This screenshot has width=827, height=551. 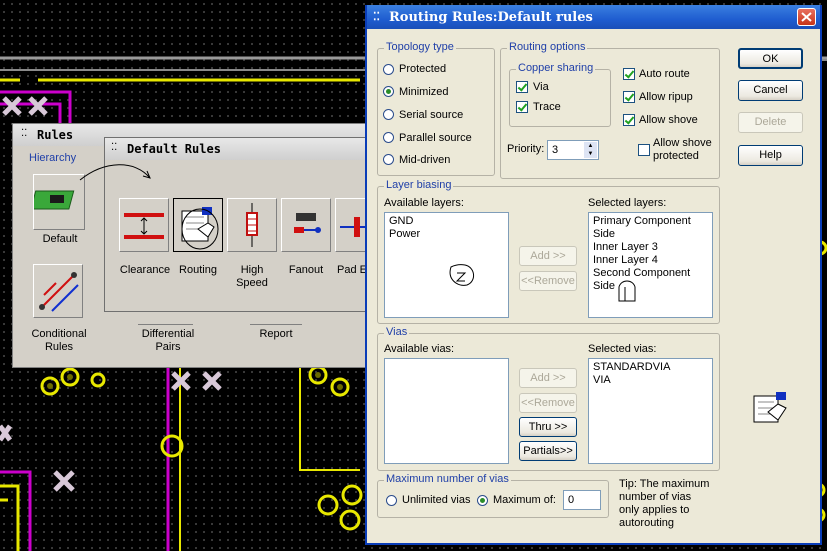 What do you see at coordinates (627, 203) in the screenshot?
I see `selected-layers-label: Selected layers:` at bounding box center [627, 203].